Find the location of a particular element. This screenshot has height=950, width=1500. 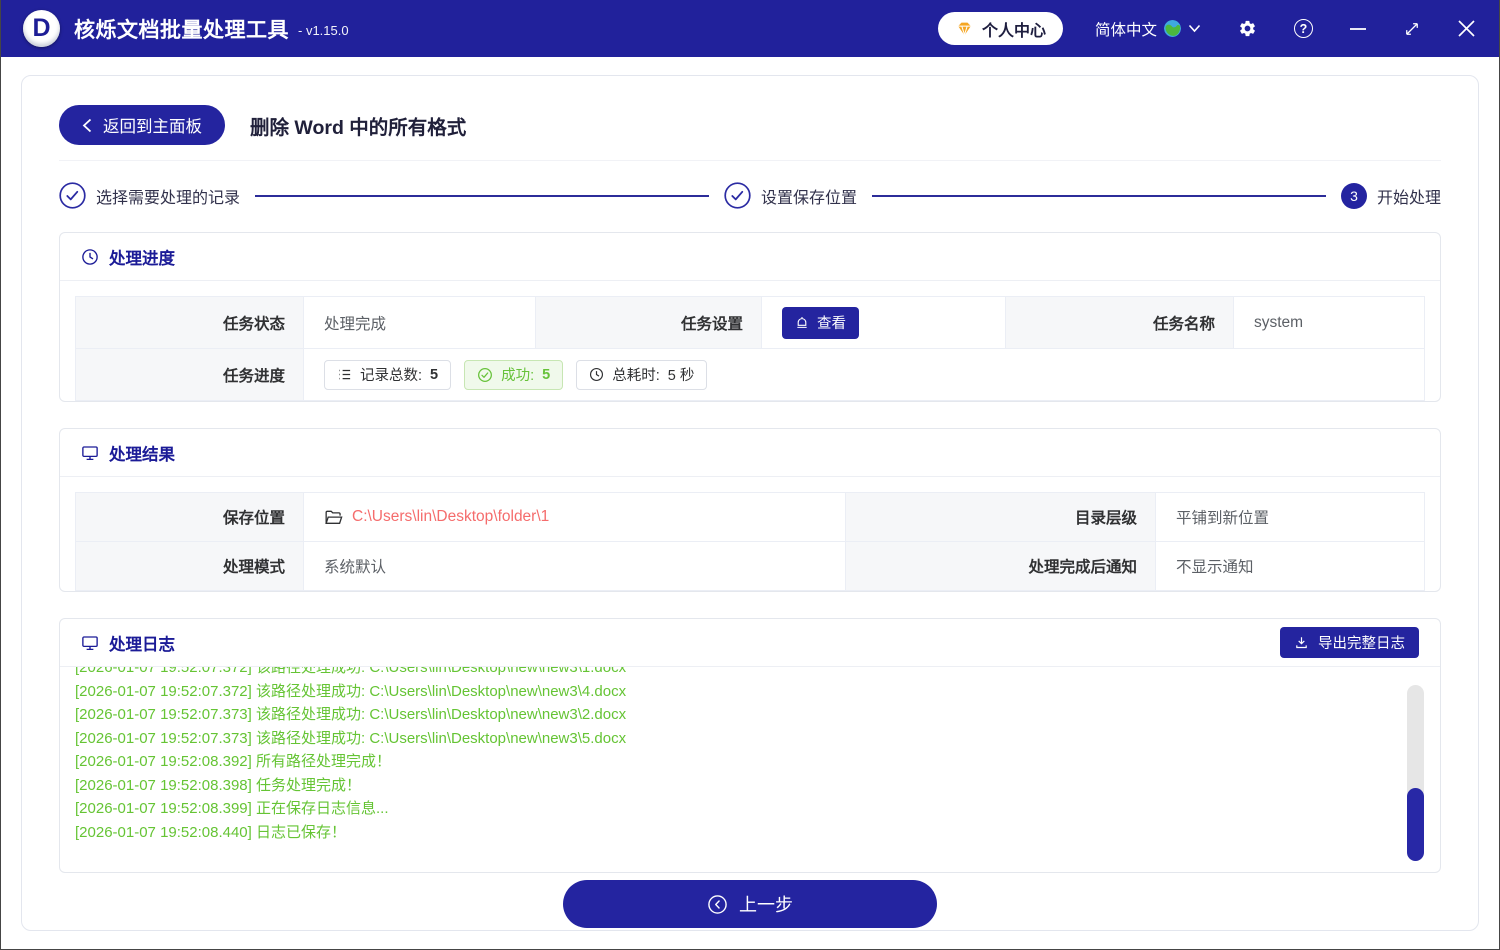

badge-label: 记录总数: is located at coordinates (391, 376).